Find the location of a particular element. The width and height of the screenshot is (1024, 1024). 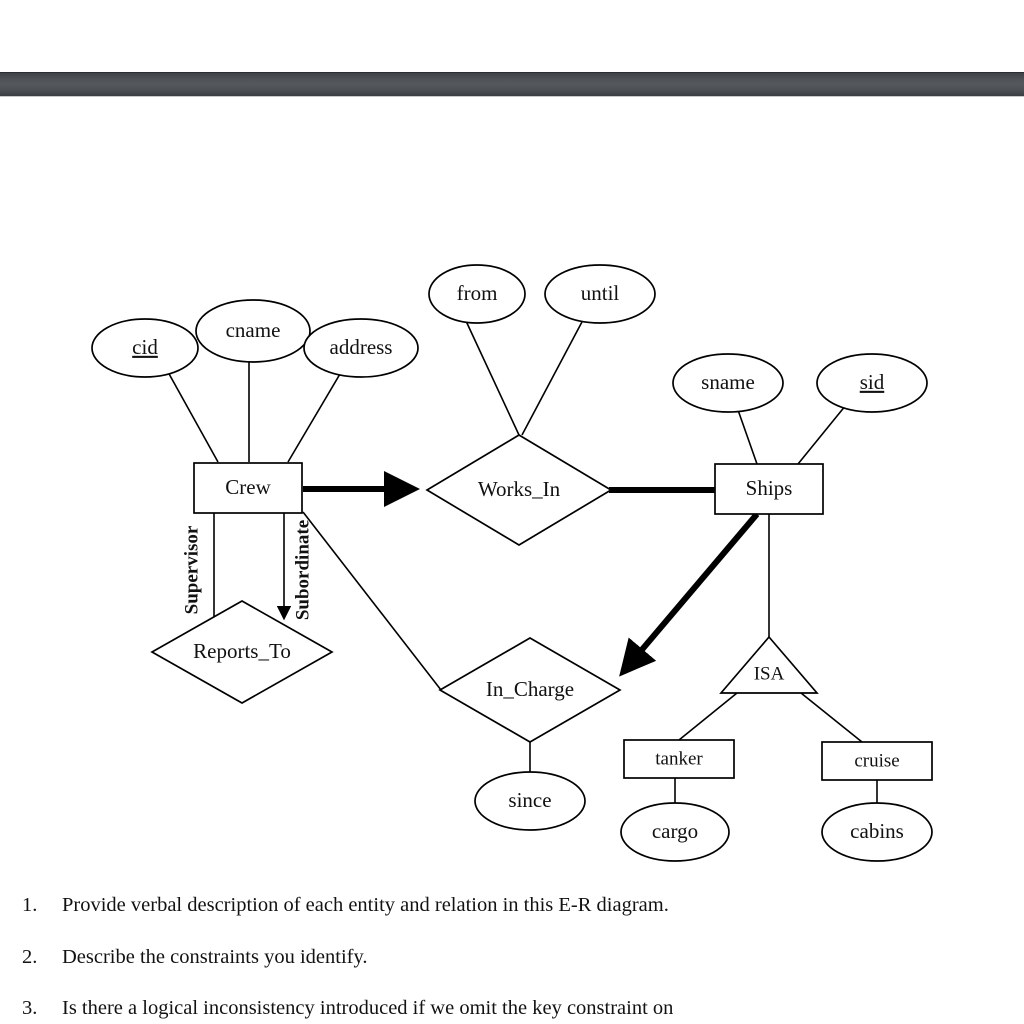

relationship-works-in: Works_In is located at coordinates (519, 490).